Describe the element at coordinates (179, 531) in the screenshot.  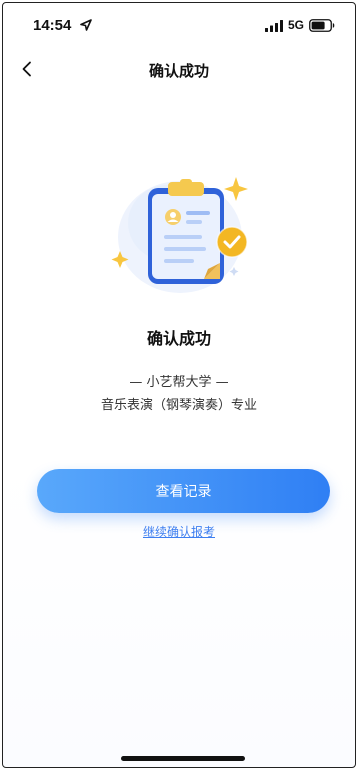
I see `continue-confirm-link: 继续确认报考` at that location.